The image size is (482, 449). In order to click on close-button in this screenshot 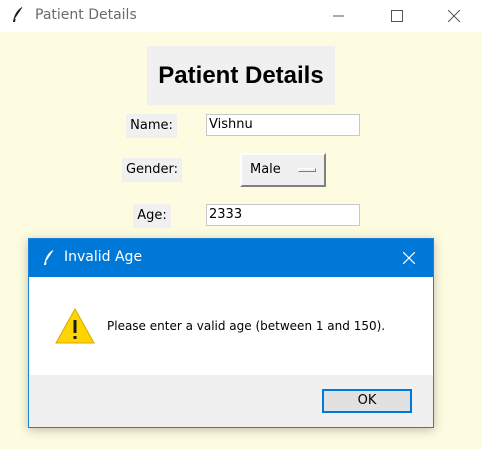, I will do `click(454, 16)`.